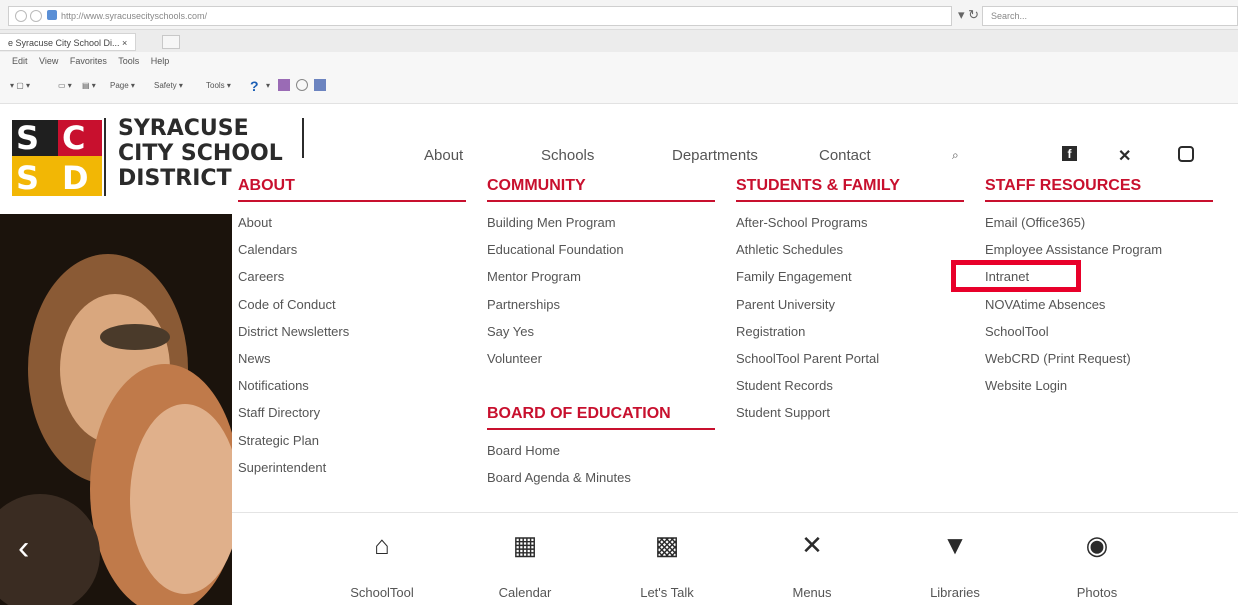  I want to click on tab-title: e Syracuse City School Di... ×, so click(68, 43).